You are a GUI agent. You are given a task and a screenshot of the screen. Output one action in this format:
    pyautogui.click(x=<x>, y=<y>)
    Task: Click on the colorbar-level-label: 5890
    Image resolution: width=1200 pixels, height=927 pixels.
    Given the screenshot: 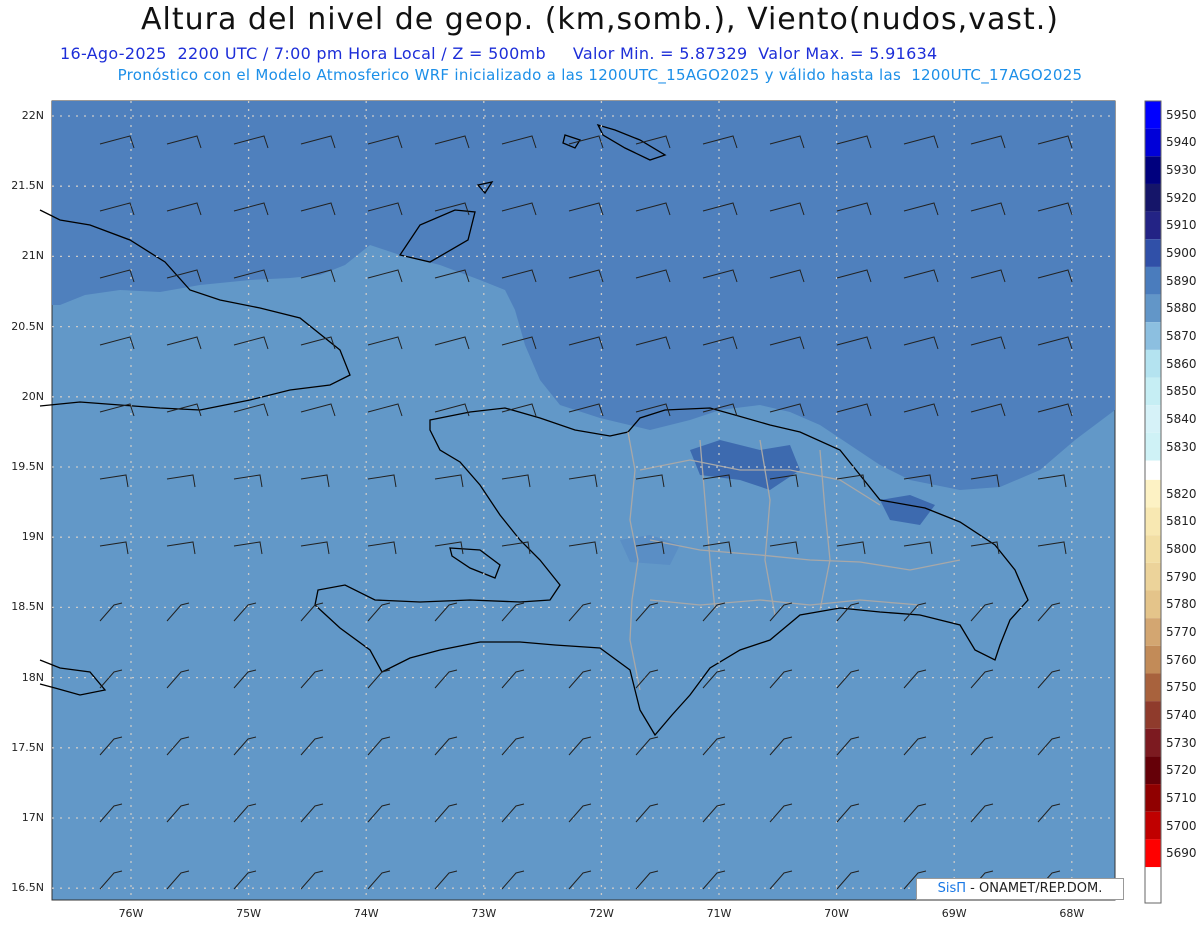 What is the action you would take?
    pyautogui.click(x=1181, y=280)
    